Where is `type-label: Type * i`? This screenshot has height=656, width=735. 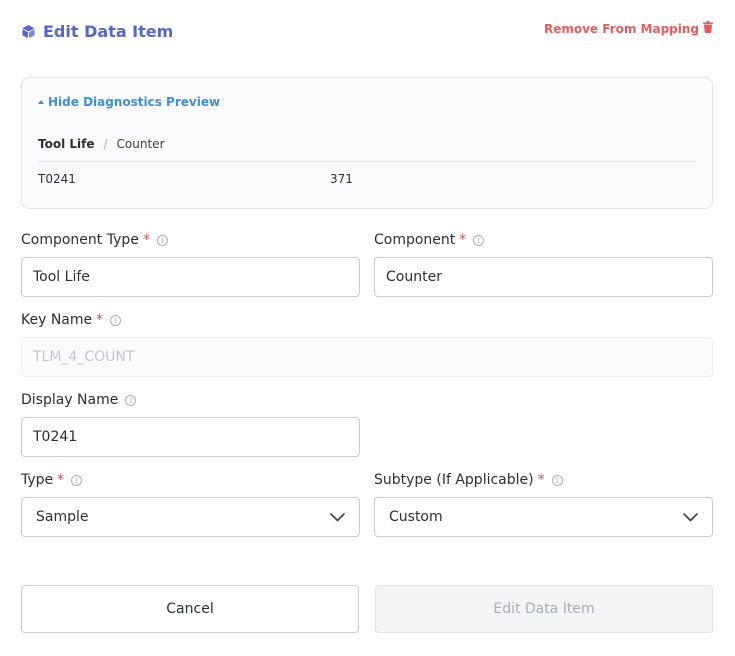 type-label: Type * i is located at coordinates (52, 480).